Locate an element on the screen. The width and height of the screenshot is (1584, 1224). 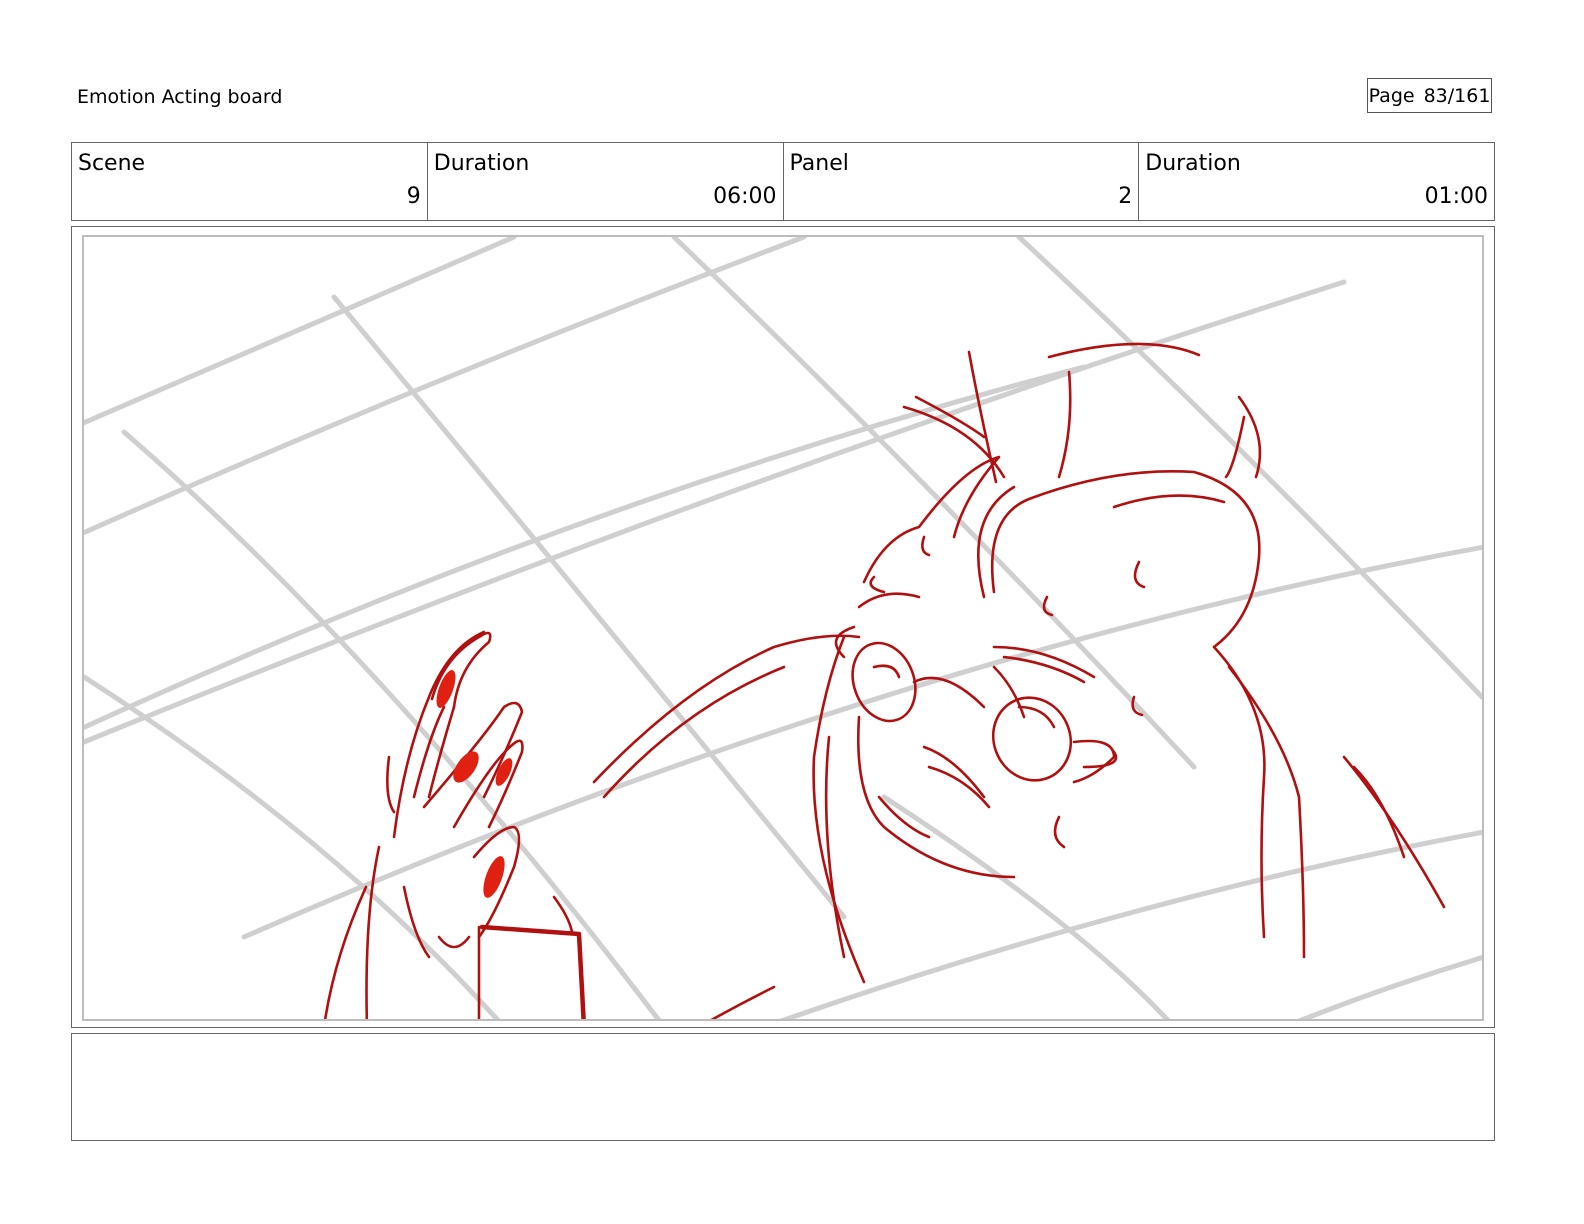
scene-duration-cell: Duration 06:00 is located at coordinates (606, 181).